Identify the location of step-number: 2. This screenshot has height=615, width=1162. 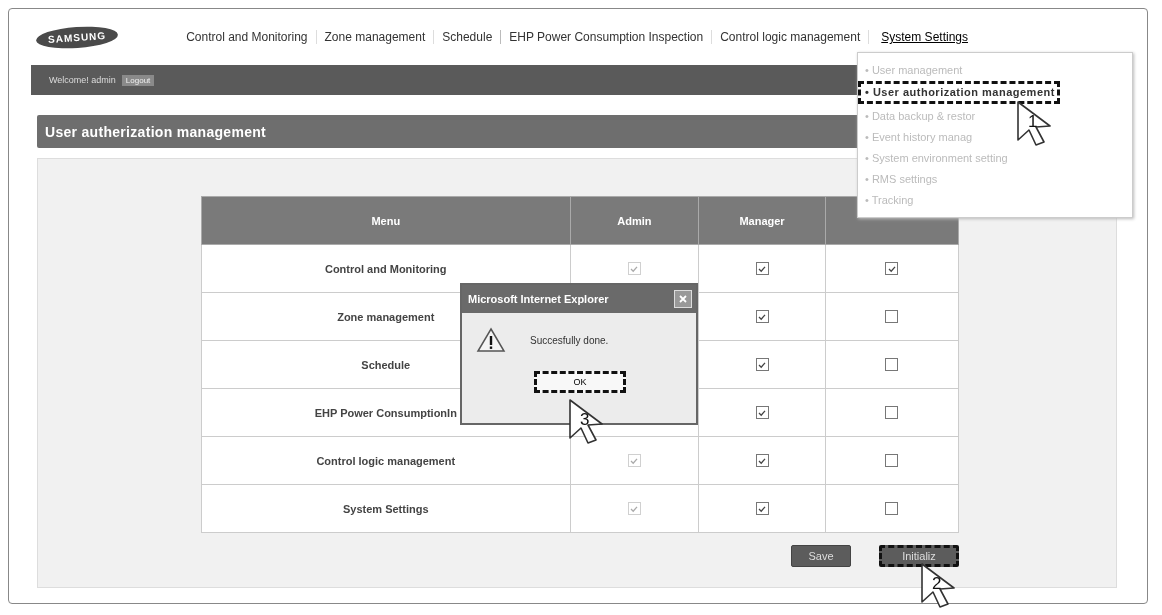
(937, 583).